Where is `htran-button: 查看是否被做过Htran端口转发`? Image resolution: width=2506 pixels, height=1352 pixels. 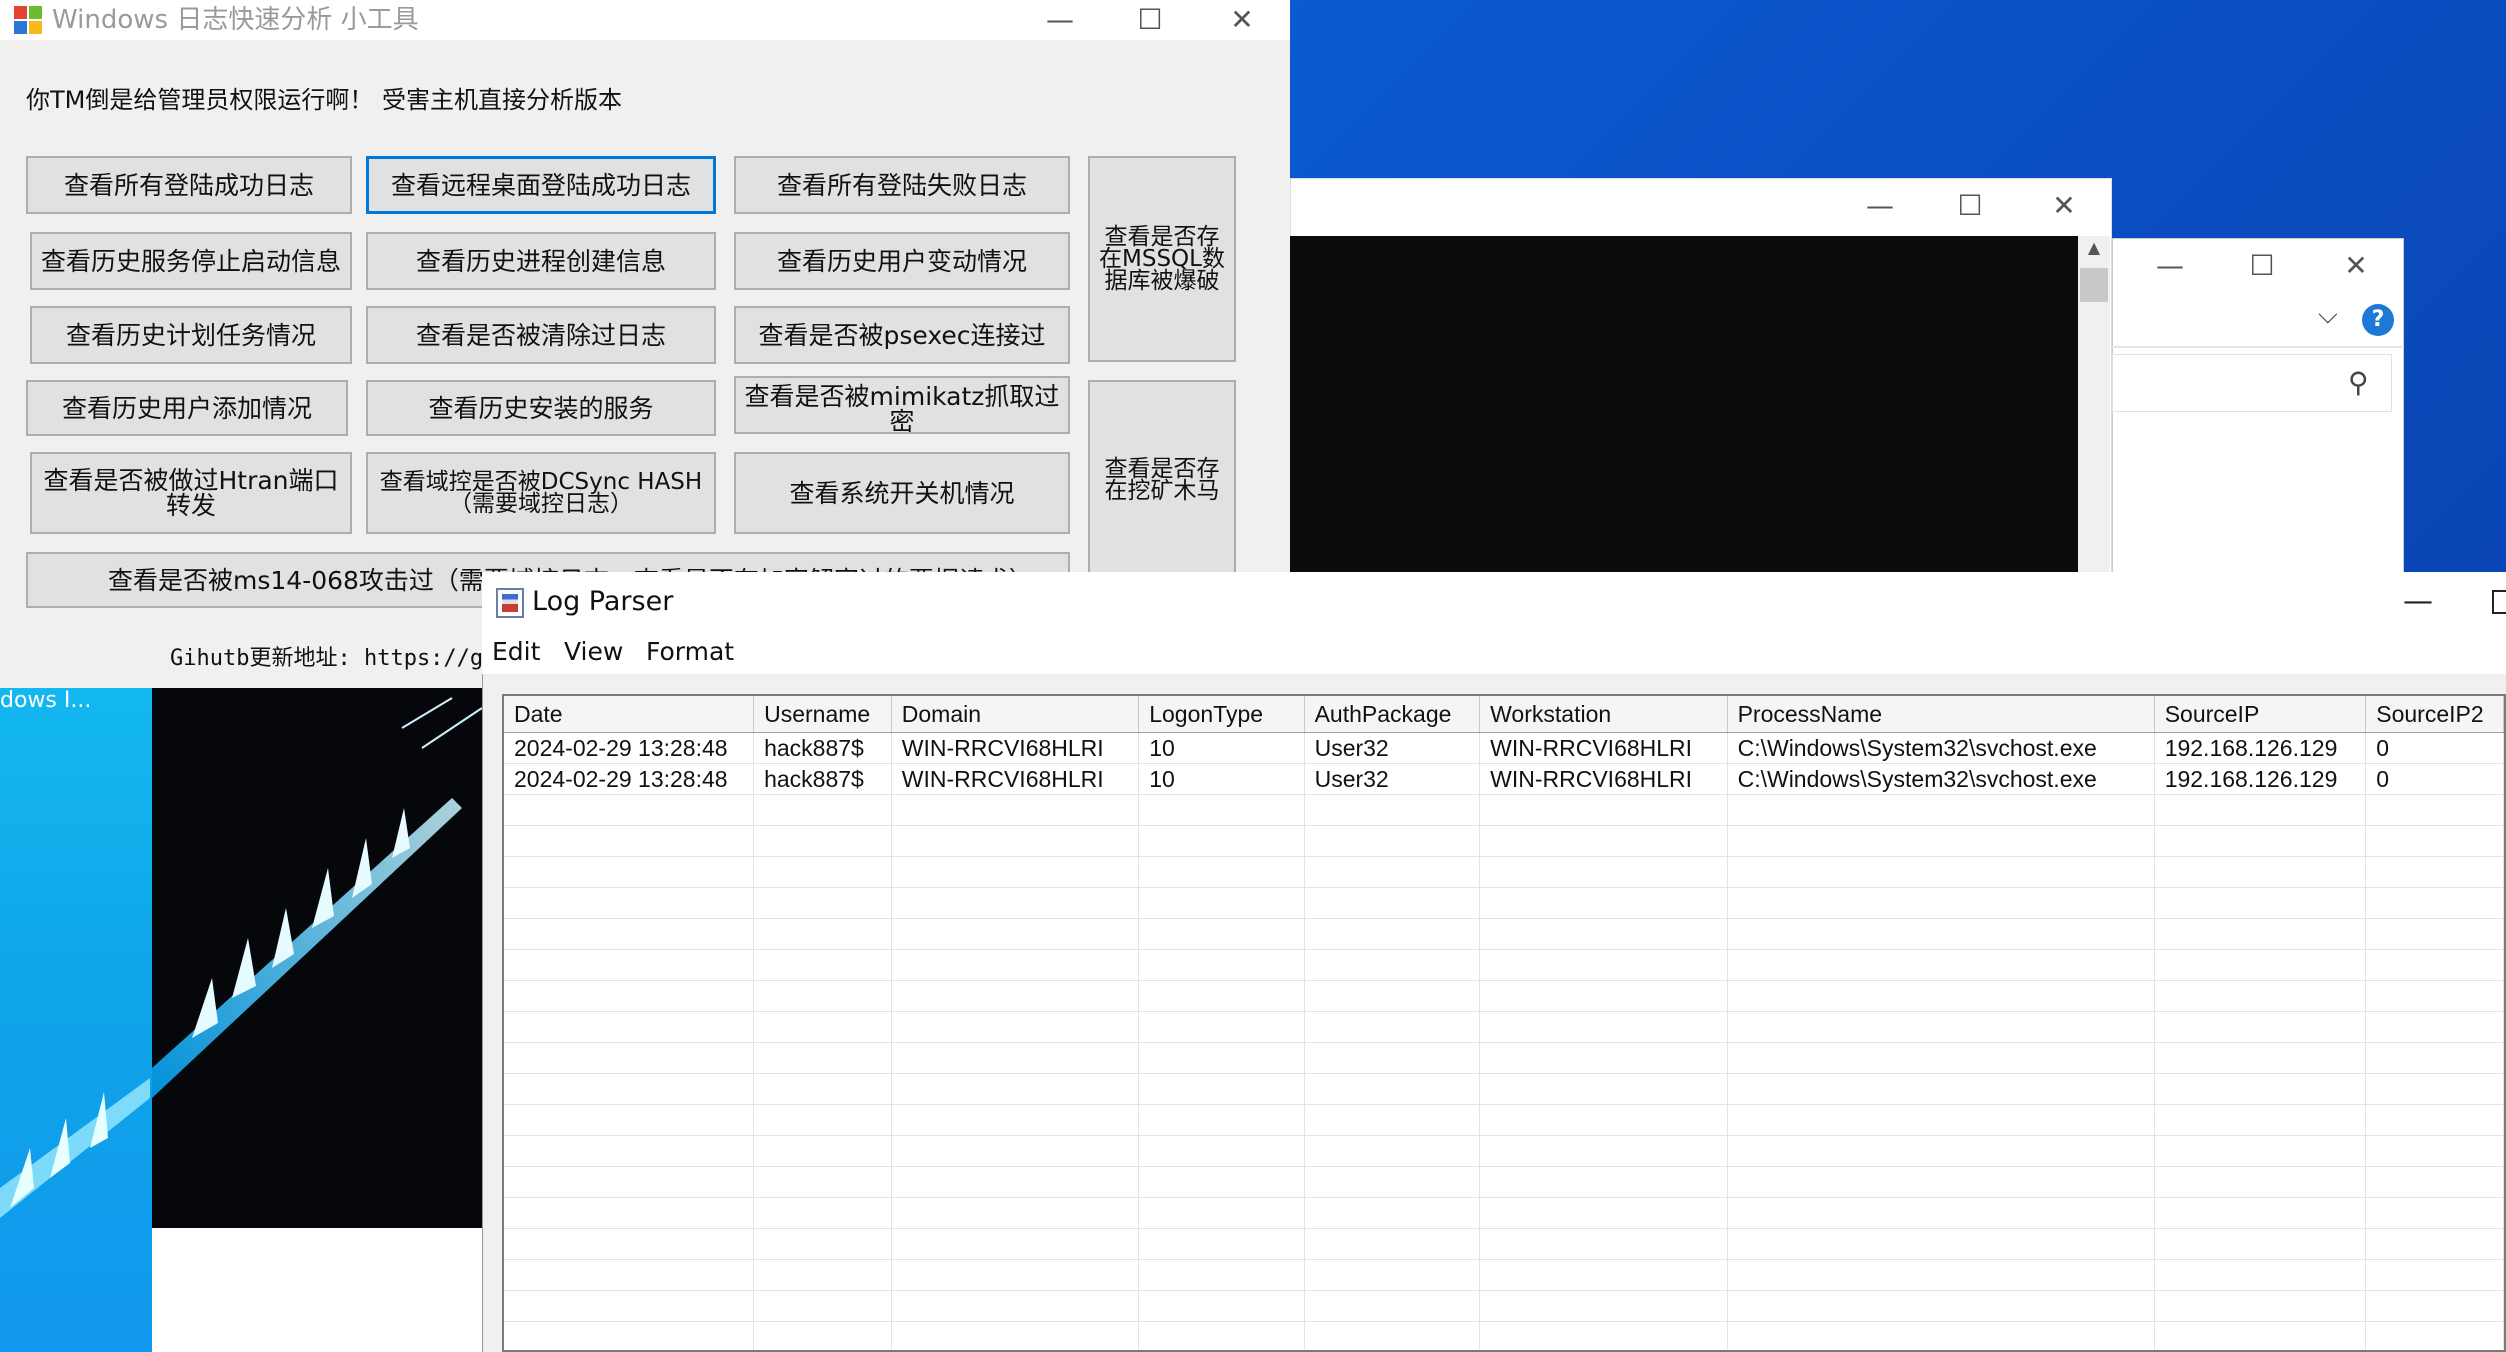 htran-button: 查看是否被做过Htran端口转发 is located at coordinates (191, 493).